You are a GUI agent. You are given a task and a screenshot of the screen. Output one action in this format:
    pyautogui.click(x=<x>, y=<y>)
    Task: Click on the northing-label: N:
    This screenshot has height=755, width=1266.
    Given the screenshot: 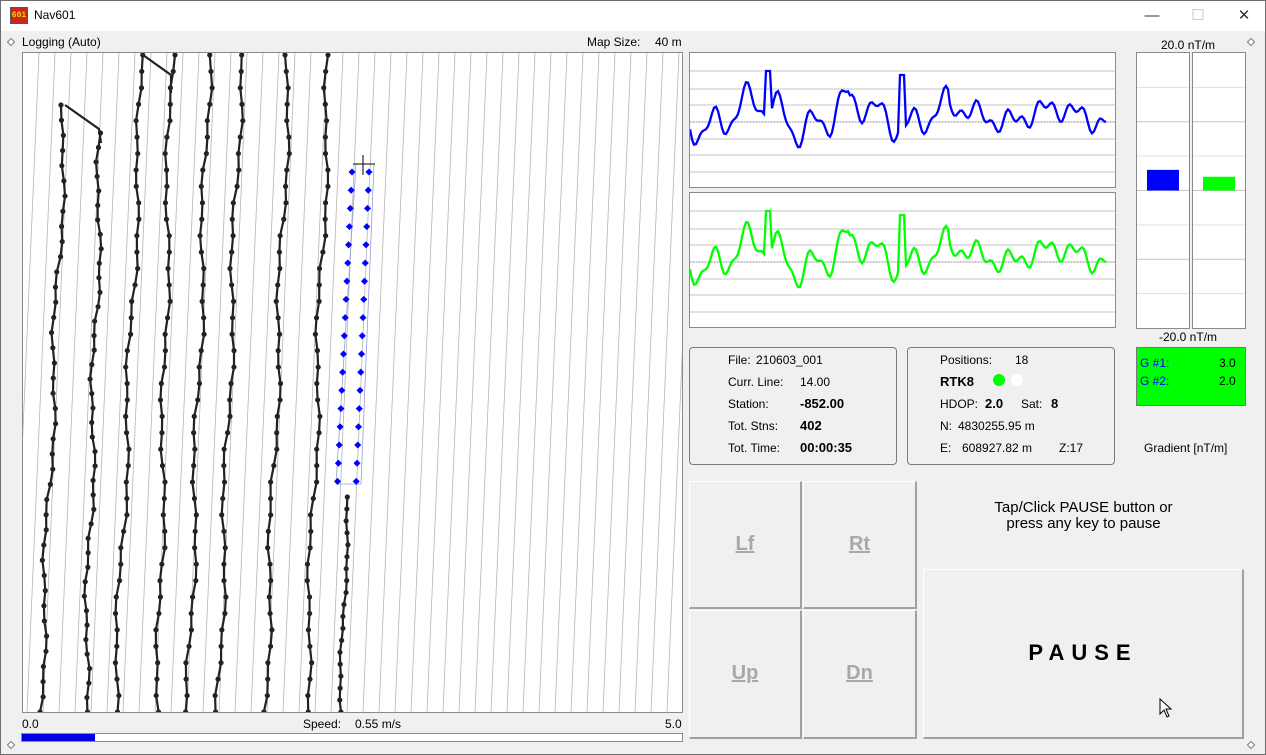 What is the action you would take?
    pyautogui.click(x=946, y=426)
    